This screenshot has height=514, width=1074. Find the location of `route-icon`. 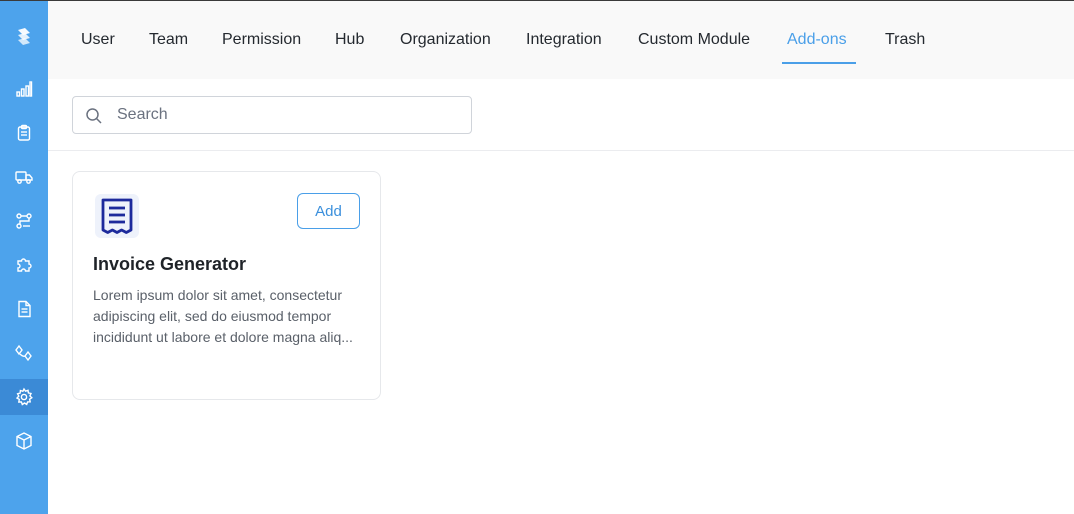

route-icon is located at coordinates (23, 353).